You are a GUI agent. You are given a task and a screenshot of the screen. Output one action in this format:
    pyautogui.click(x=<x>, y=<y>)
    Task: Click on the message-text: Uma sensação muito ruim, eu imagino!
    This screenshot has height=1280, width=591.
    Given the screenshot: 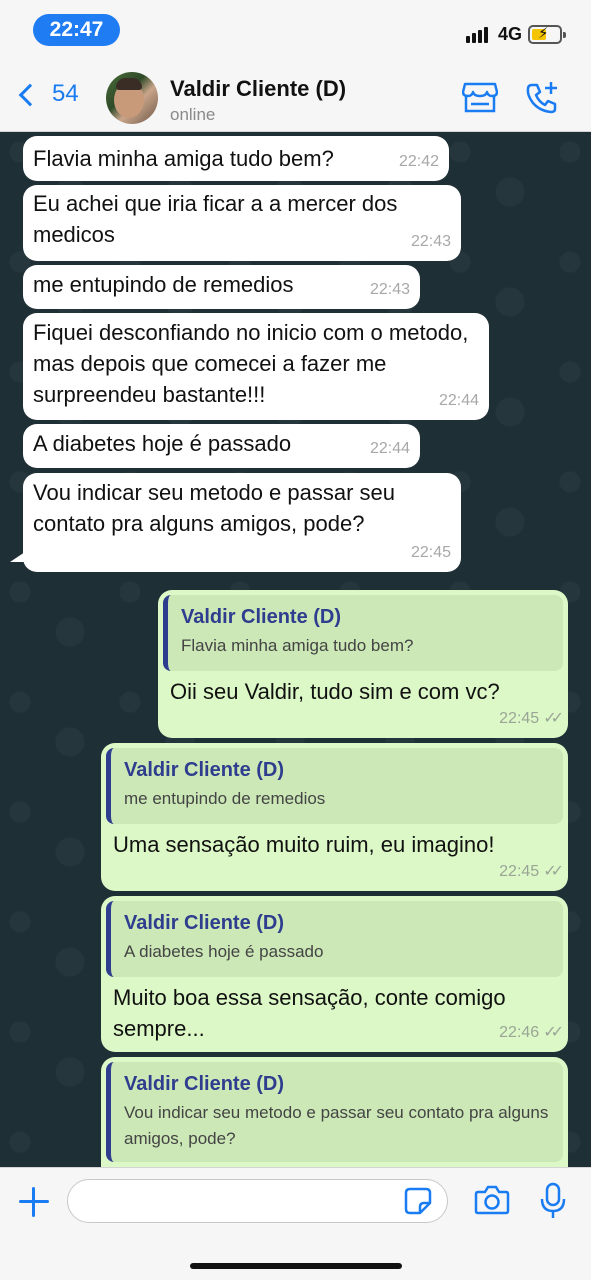 What is the action you would take?
    pyautogui.click(x=304, y=844)
    